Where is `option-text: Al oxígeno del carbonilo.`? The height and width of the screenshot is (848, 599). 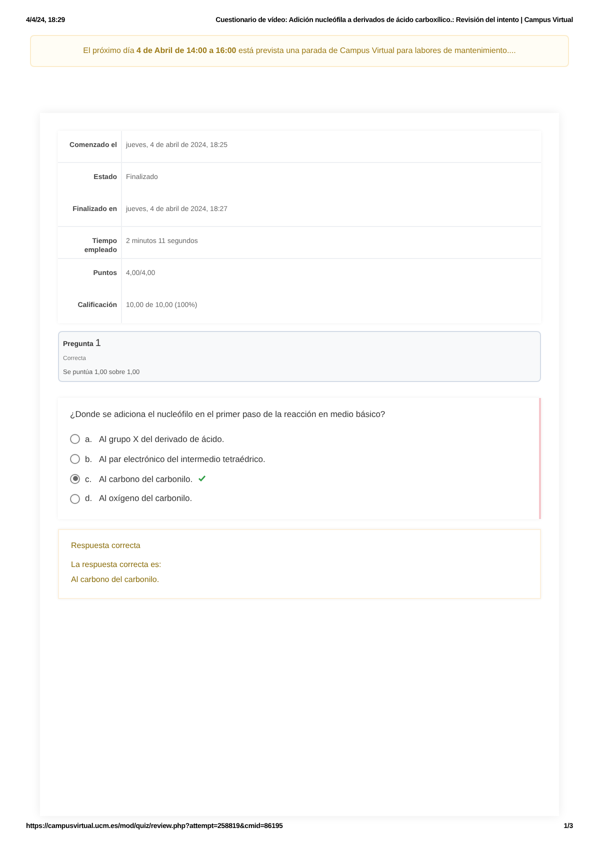 option-text: Al oxígeno del carbonilo. is located at coordinates (145, 498).